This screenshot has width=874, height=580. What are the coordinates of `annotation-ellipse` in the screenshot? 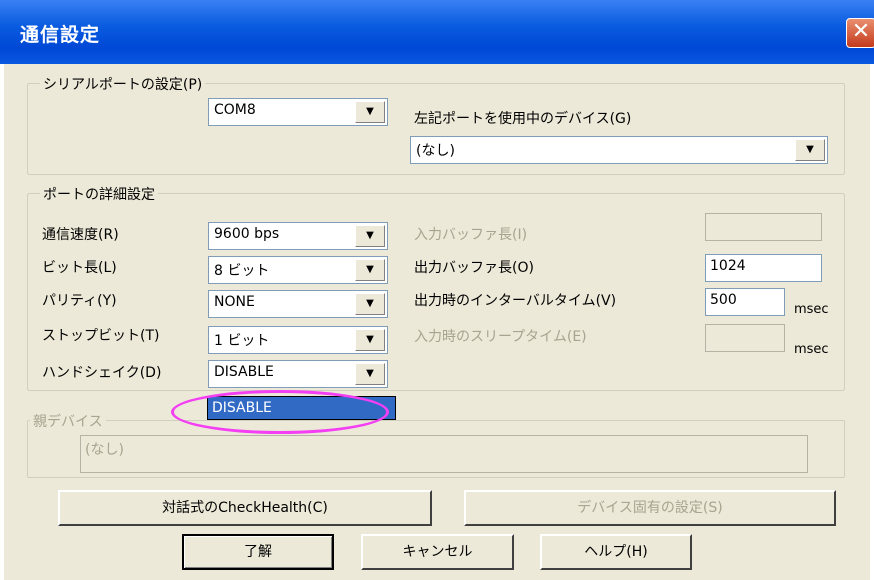 It's located at (280, 412).